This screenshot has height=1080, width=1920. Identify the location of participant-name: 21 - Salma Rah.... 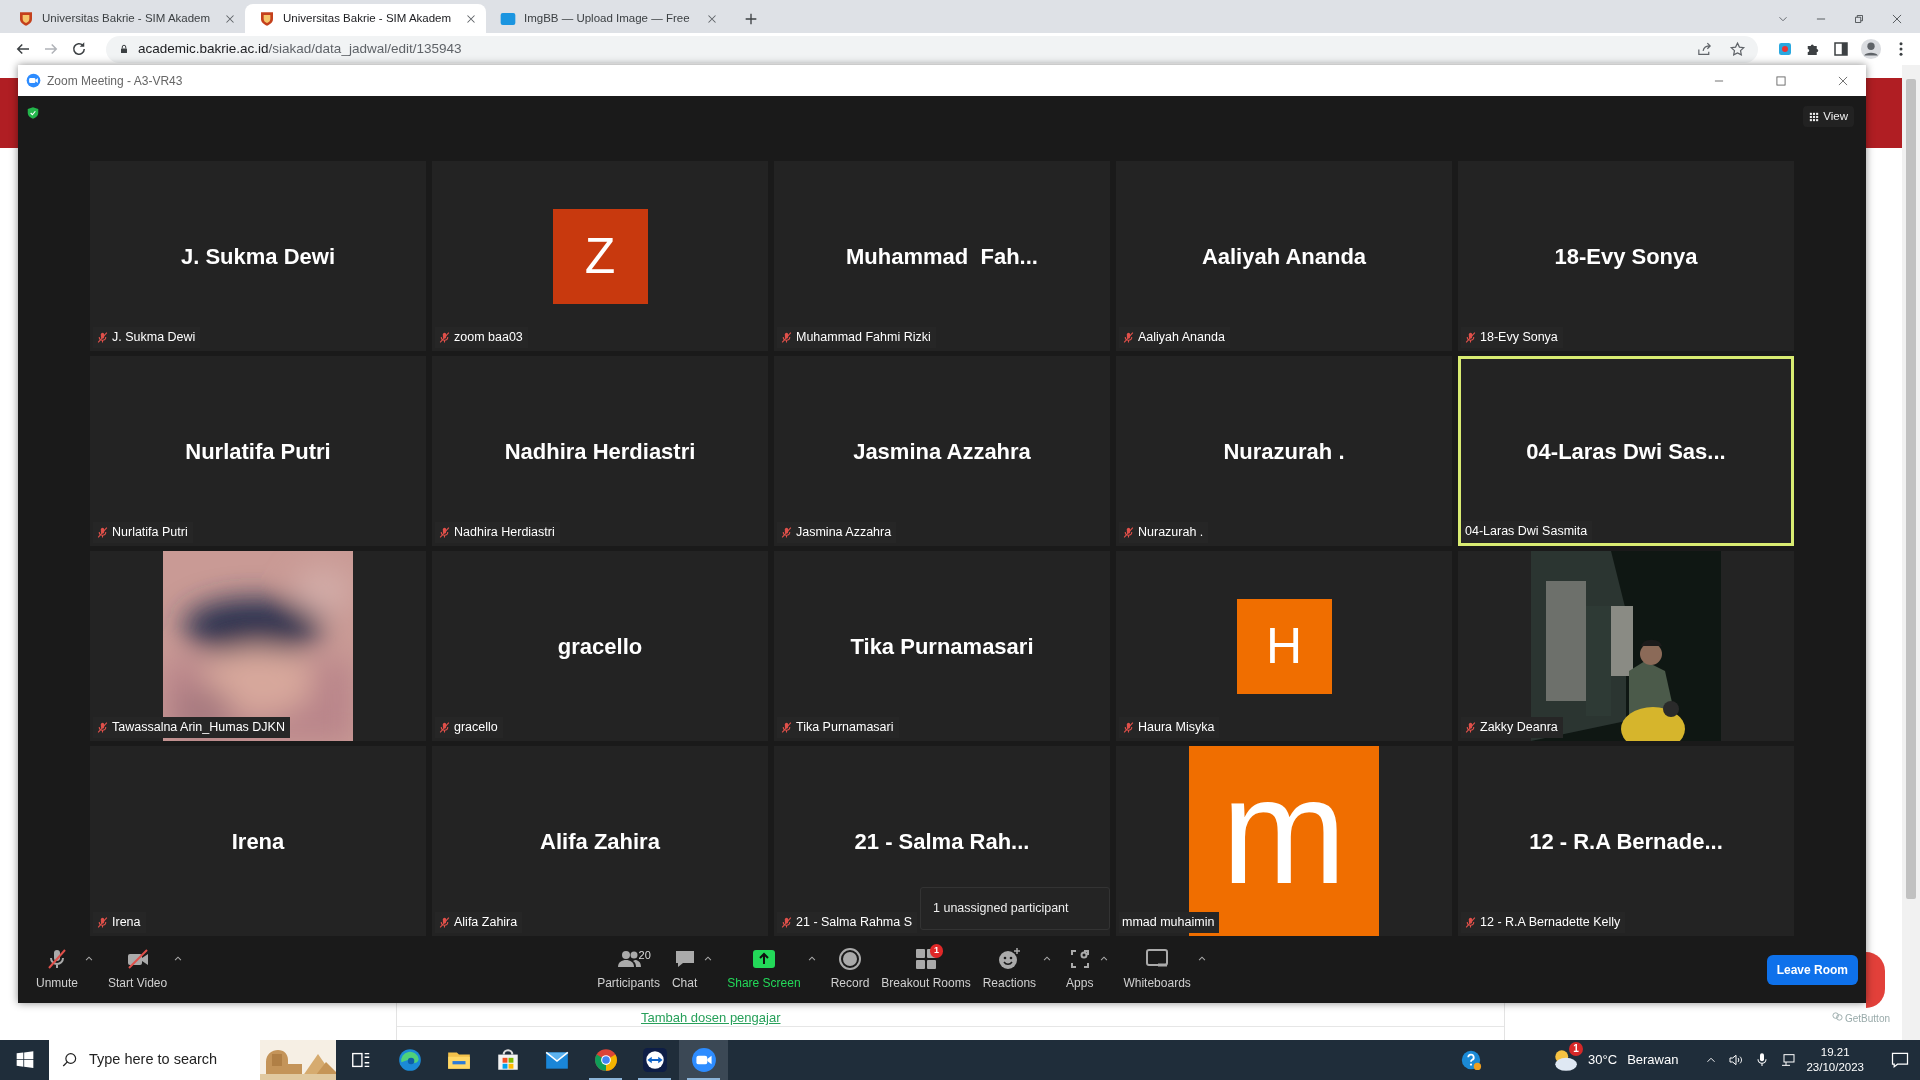
(942, 841).